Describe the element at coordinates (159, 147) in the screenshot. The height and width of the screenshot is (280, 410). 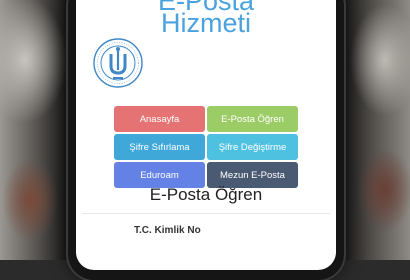
I see `reset-password-button: Şifre Sıfırlama` at that location.